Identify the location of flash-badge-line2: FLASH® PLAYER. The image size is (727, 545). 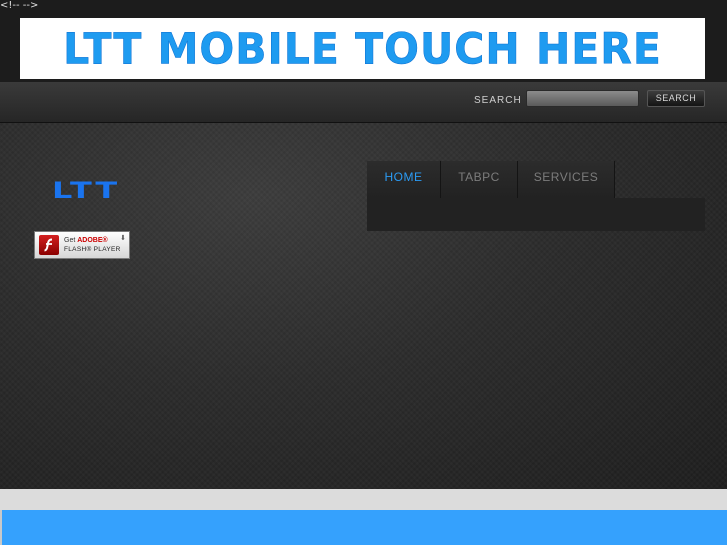
(92, 249).